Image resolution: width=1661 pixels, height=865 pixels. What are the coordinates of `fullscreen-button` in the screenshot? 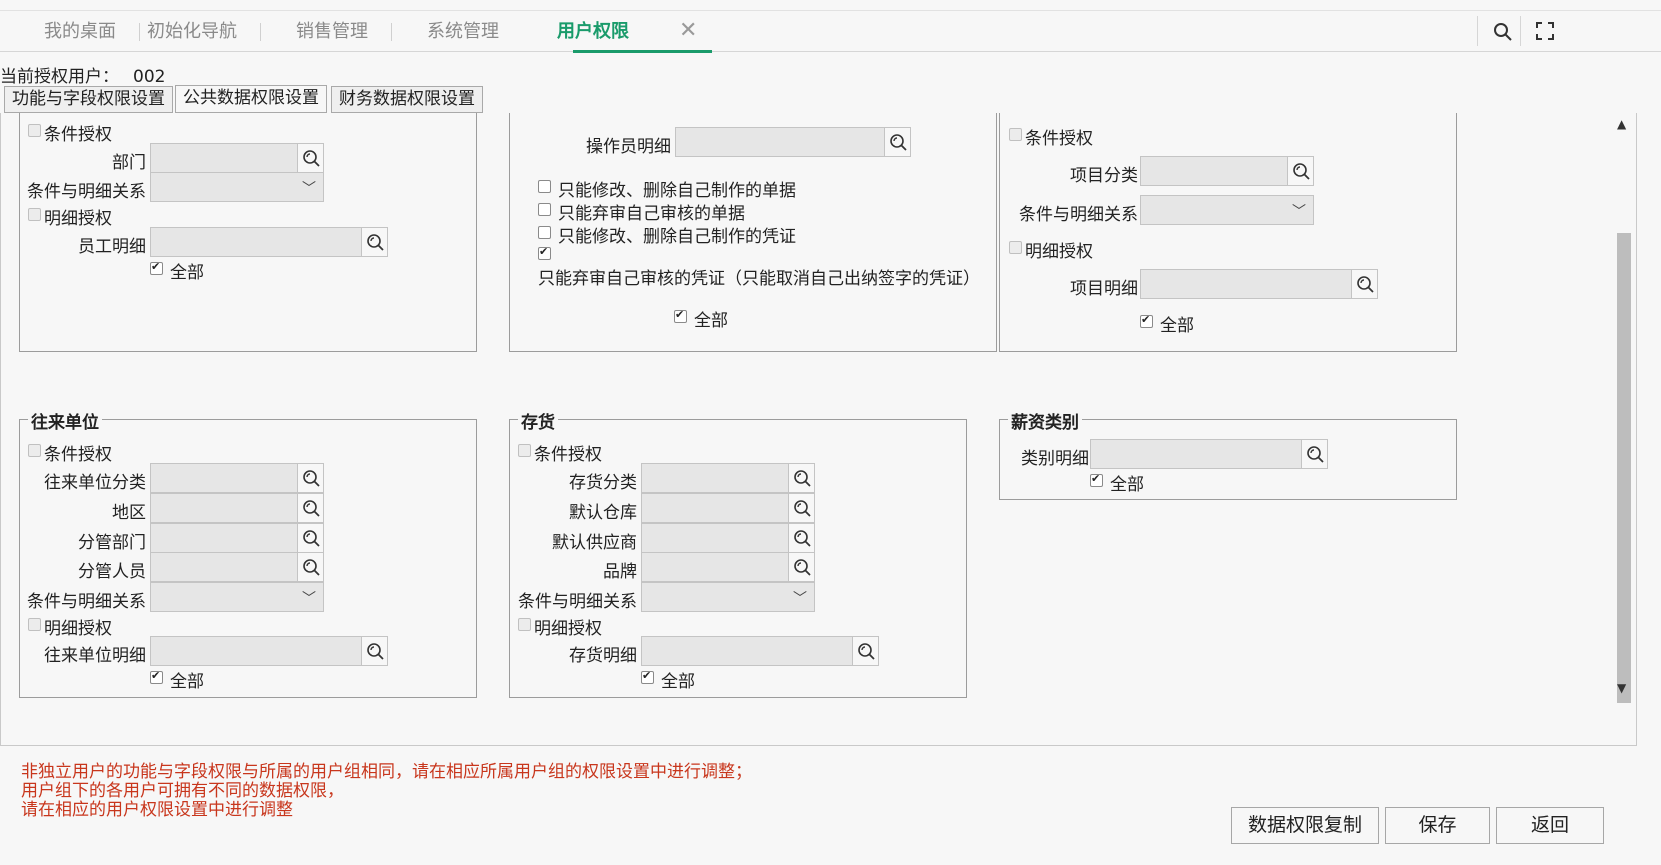 It's located at (1544, 31).